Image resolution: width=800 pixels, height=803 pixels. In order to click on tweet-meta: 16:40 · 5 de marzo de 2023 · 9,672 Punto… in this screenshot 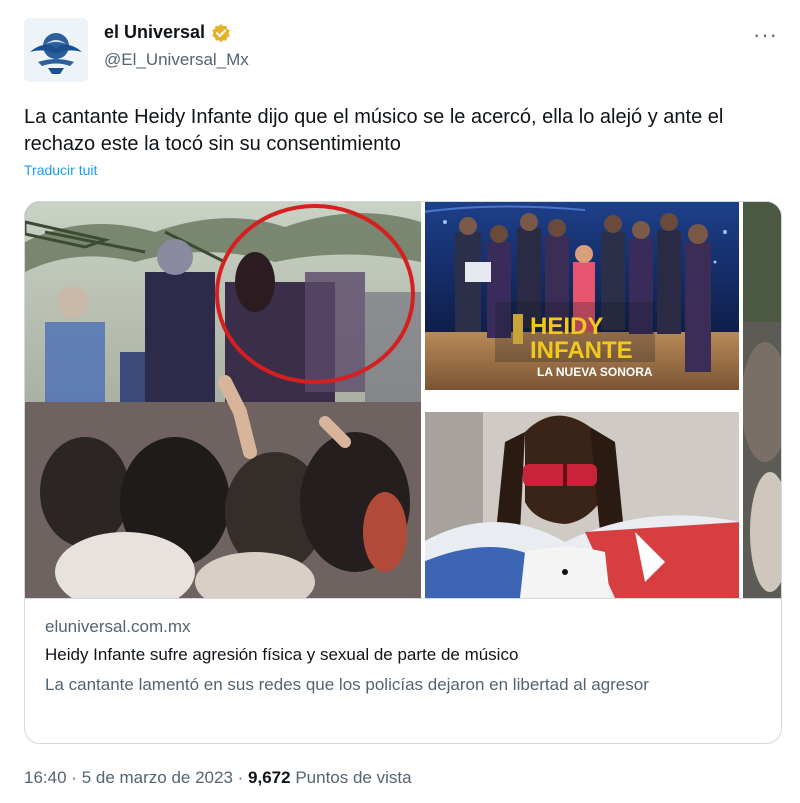, I will do `click(218, 778)`.